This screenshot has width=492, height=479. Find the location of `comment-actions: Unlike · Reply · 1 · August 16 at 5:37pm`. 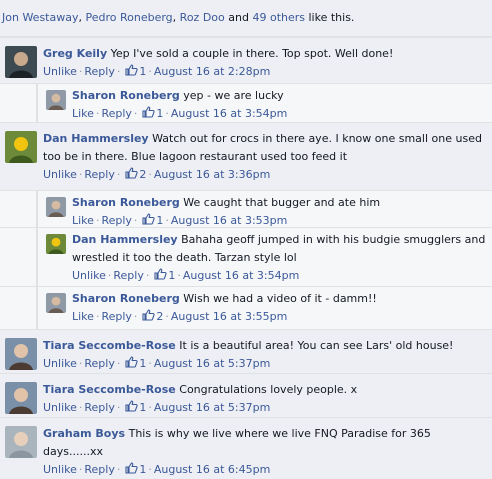

comment-actions: Unlike · Reply · 1 · August 16 at 5:37pm is located at coordinates (264, 407).